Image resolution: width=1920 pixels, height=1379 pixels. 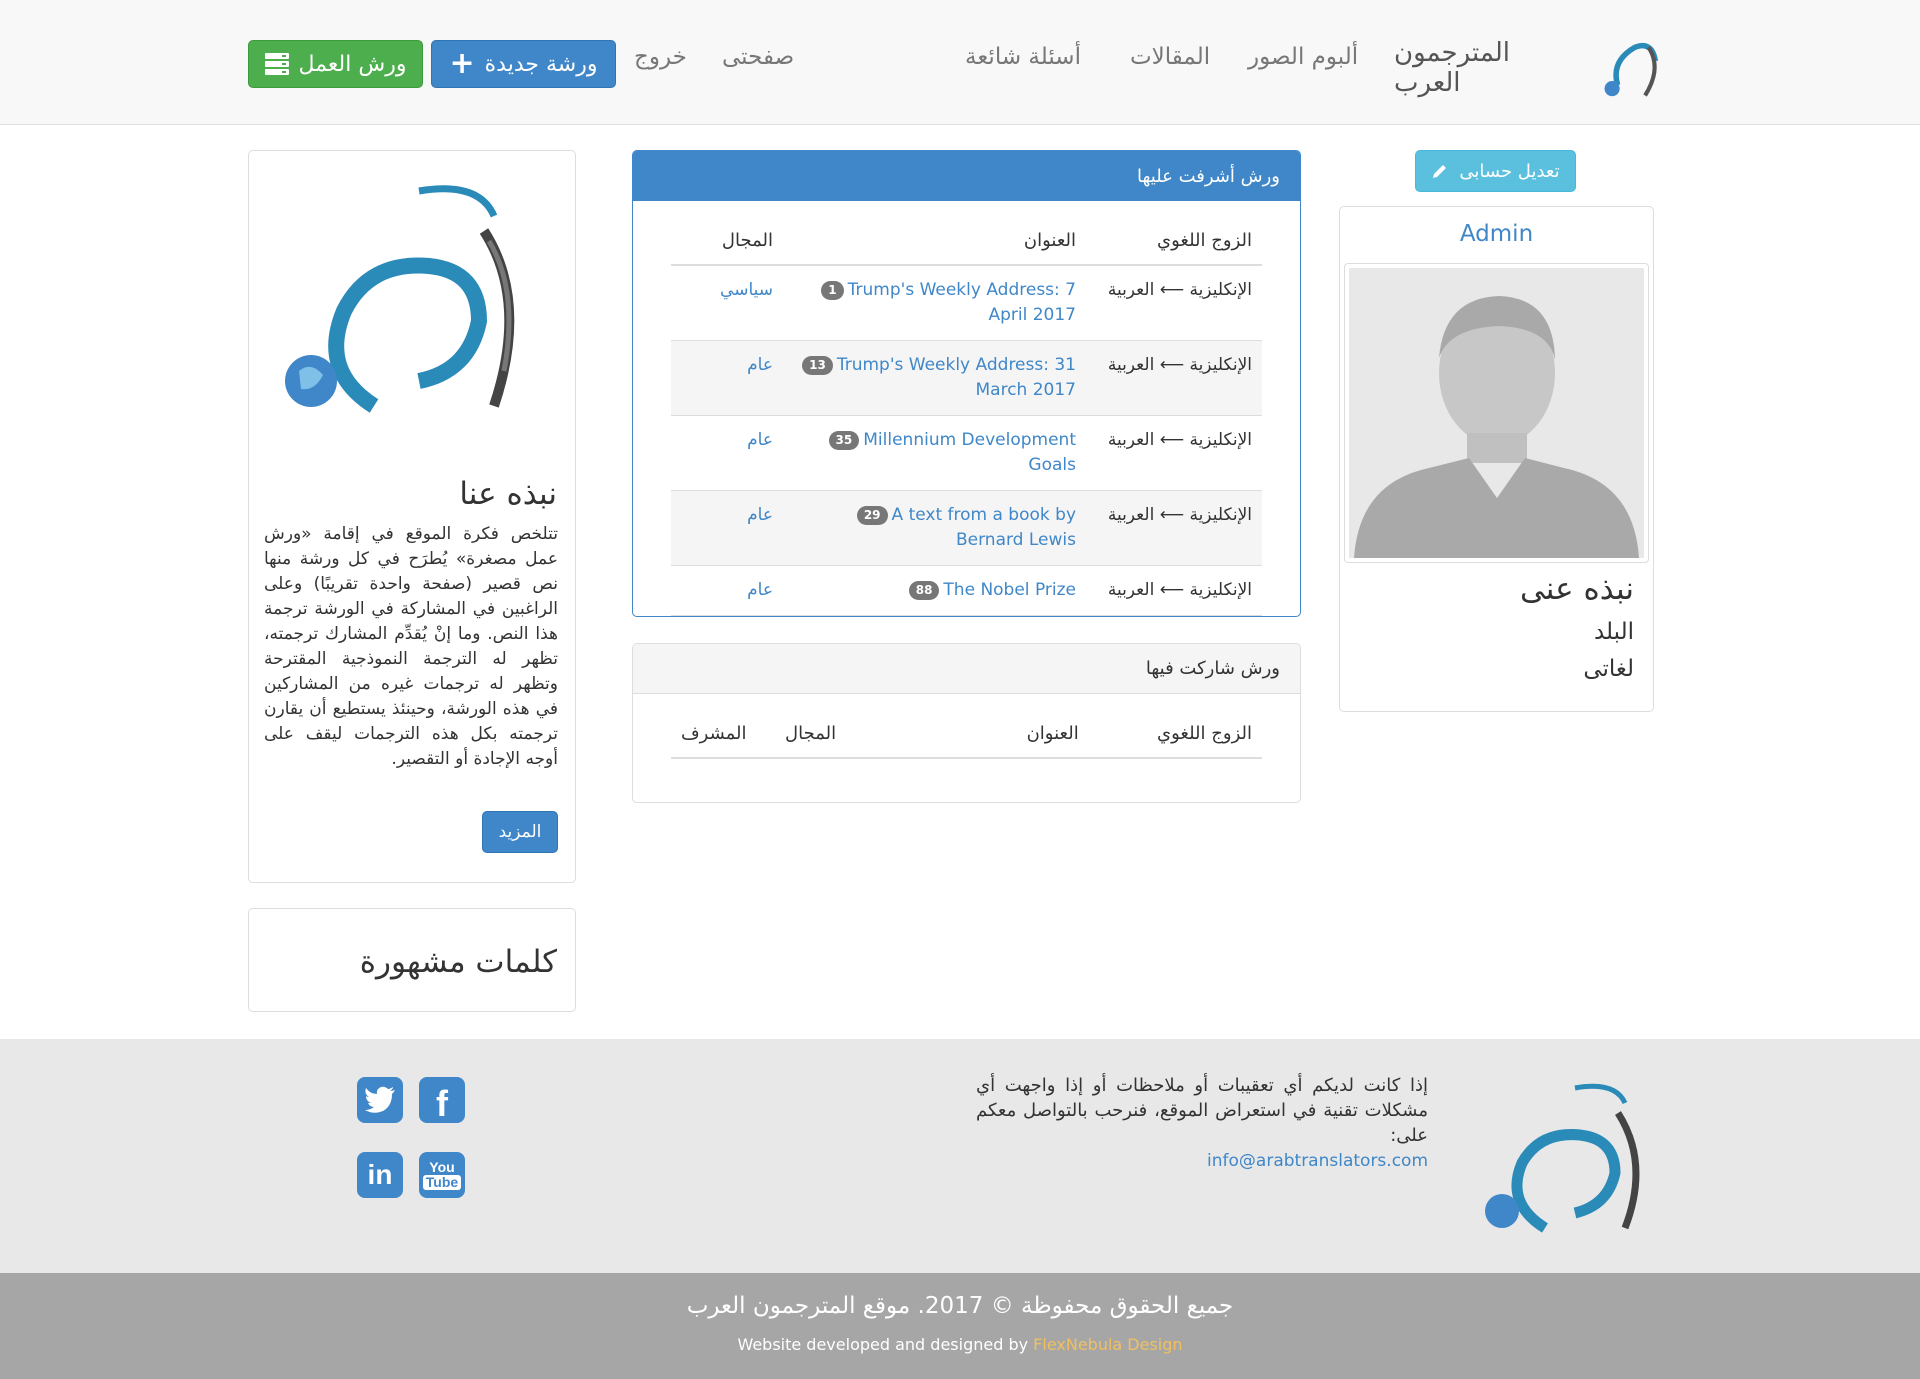 I want to click on facebook-icon: f, so click(x=442, y=1100).